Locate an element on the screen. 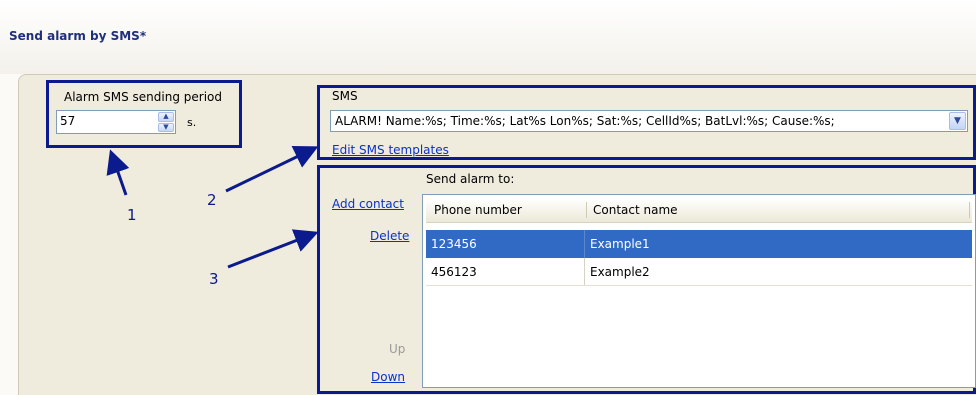 The width and height of the screenshot is (976, 395). up-link: Up is located at coordinates (397, 349).